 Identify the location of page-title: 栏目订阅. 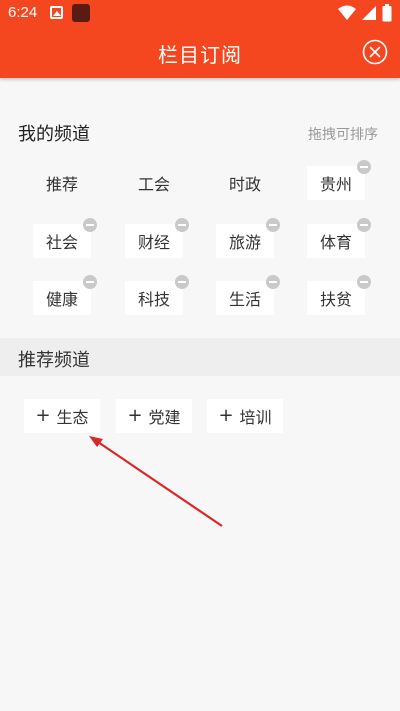
(200, 55).